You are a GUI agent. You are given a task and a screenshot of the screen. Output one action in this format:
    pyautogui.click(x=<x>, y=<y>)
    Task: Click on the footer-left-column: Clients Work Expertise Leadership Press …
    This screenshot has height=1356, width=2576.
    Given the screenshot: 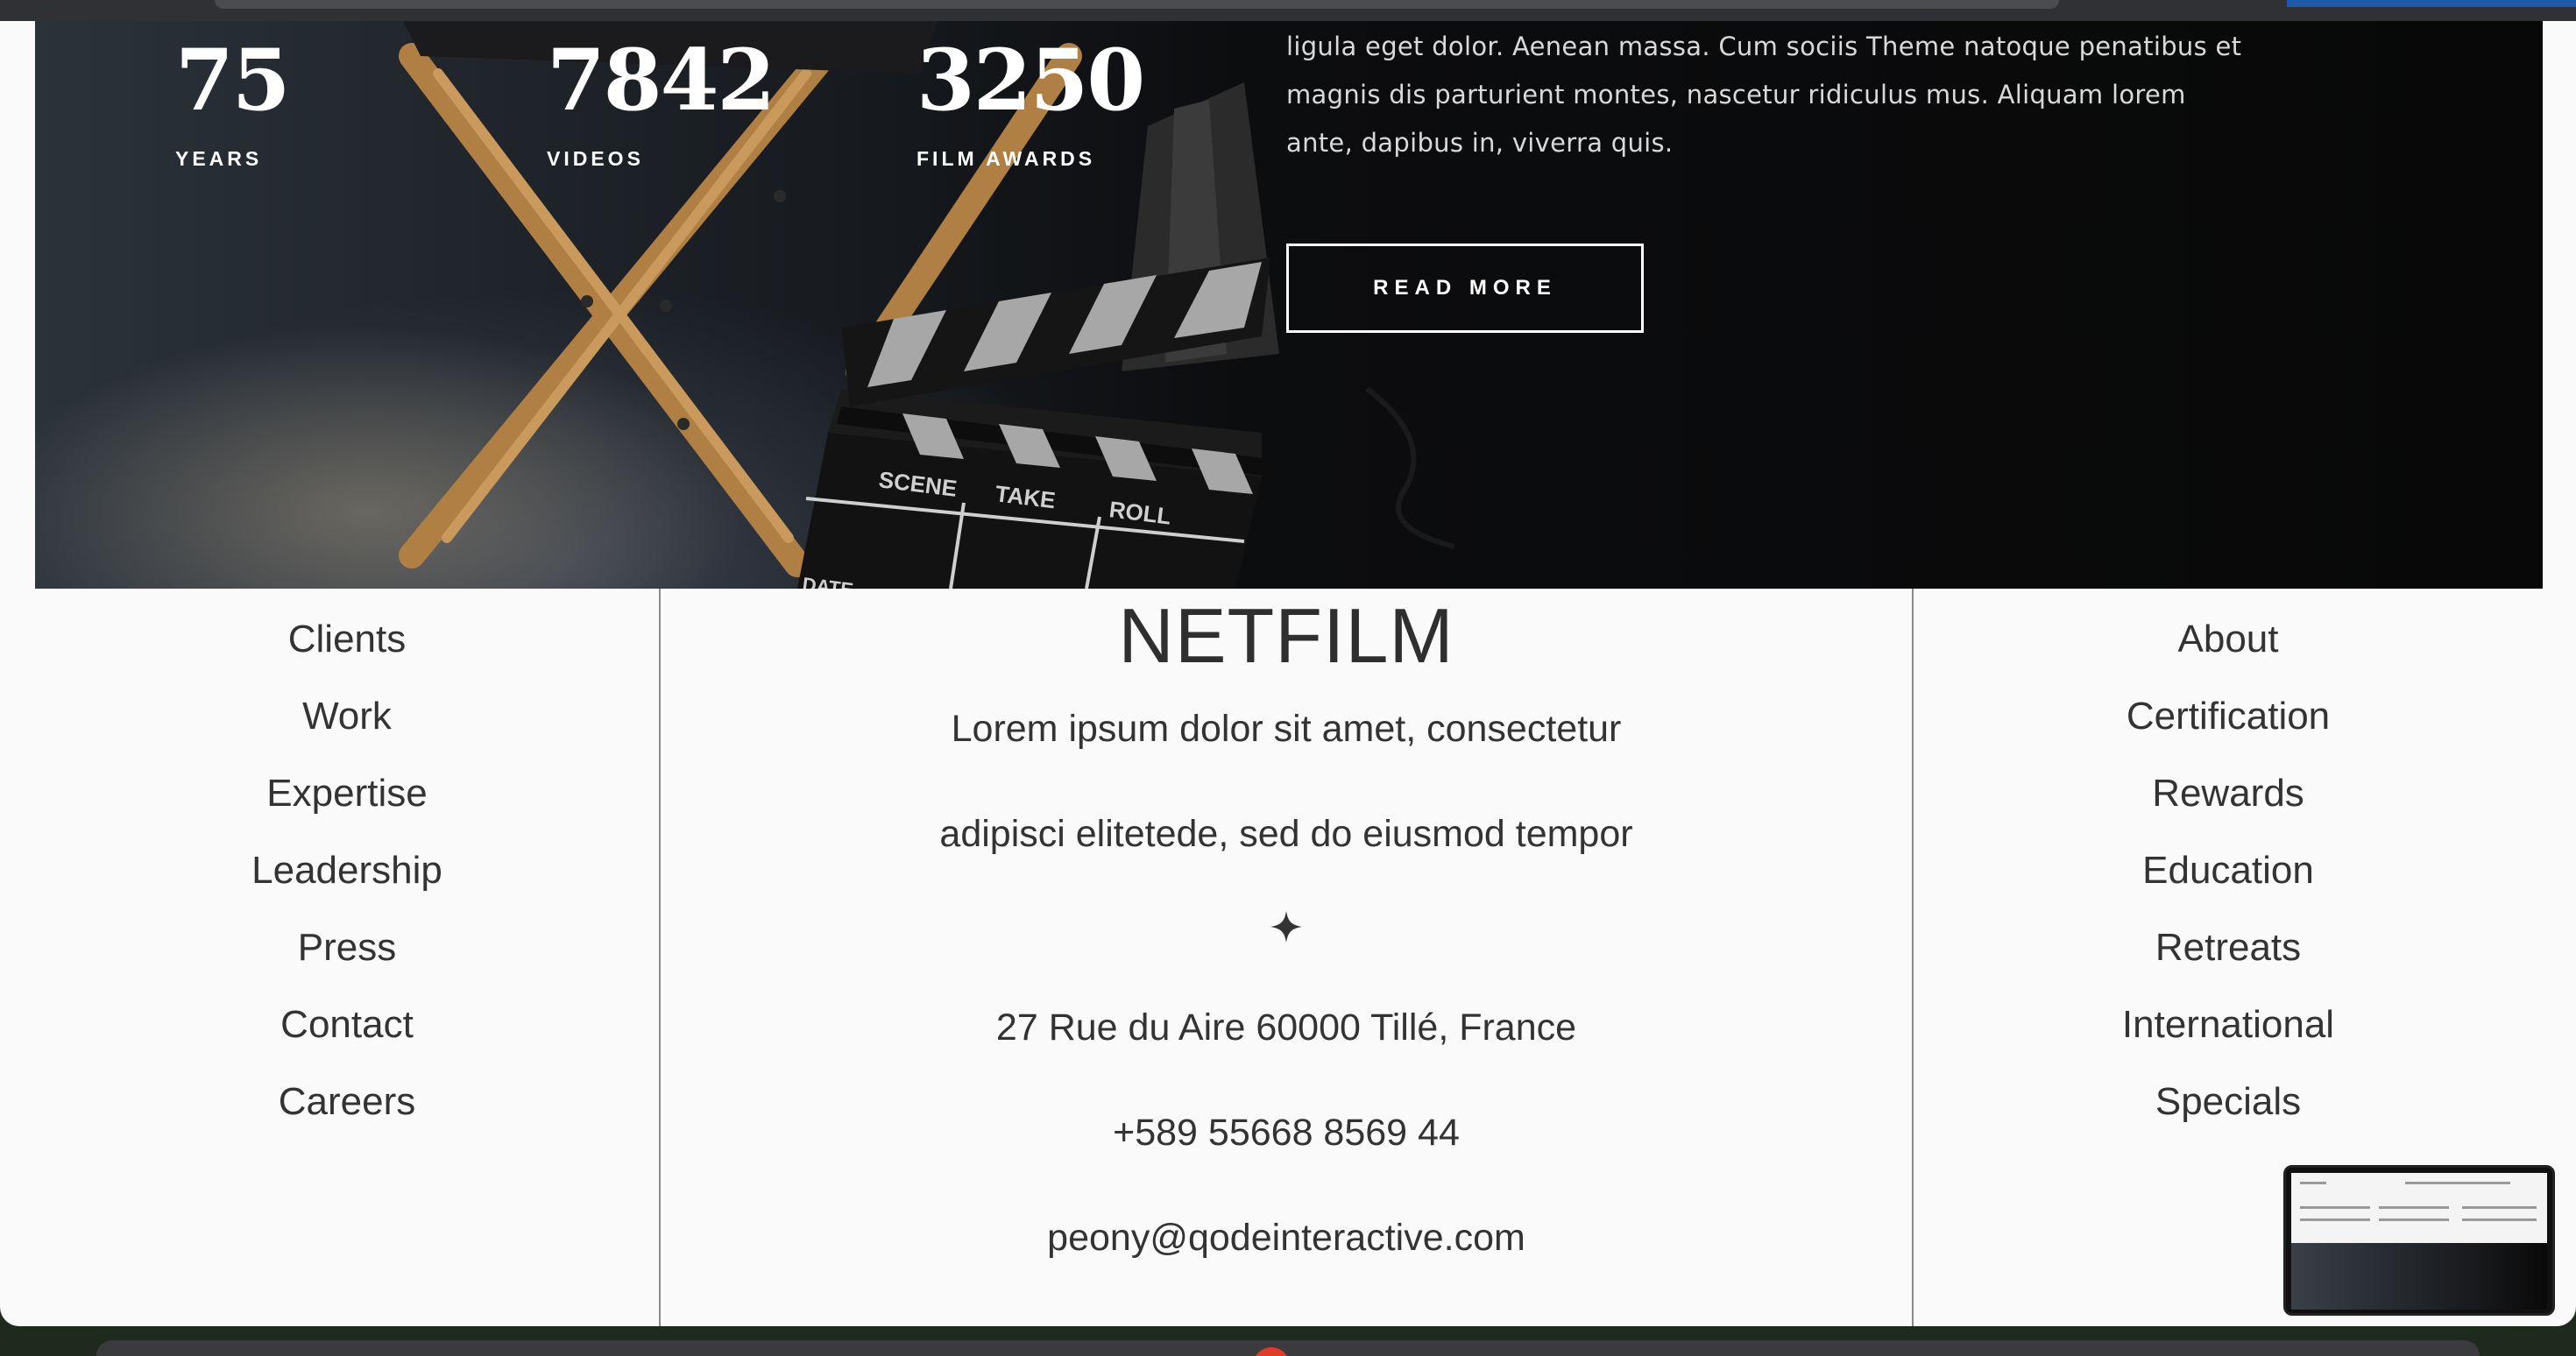 What is the action you would take?
    pyautogui.click(x=348, y=957)
    